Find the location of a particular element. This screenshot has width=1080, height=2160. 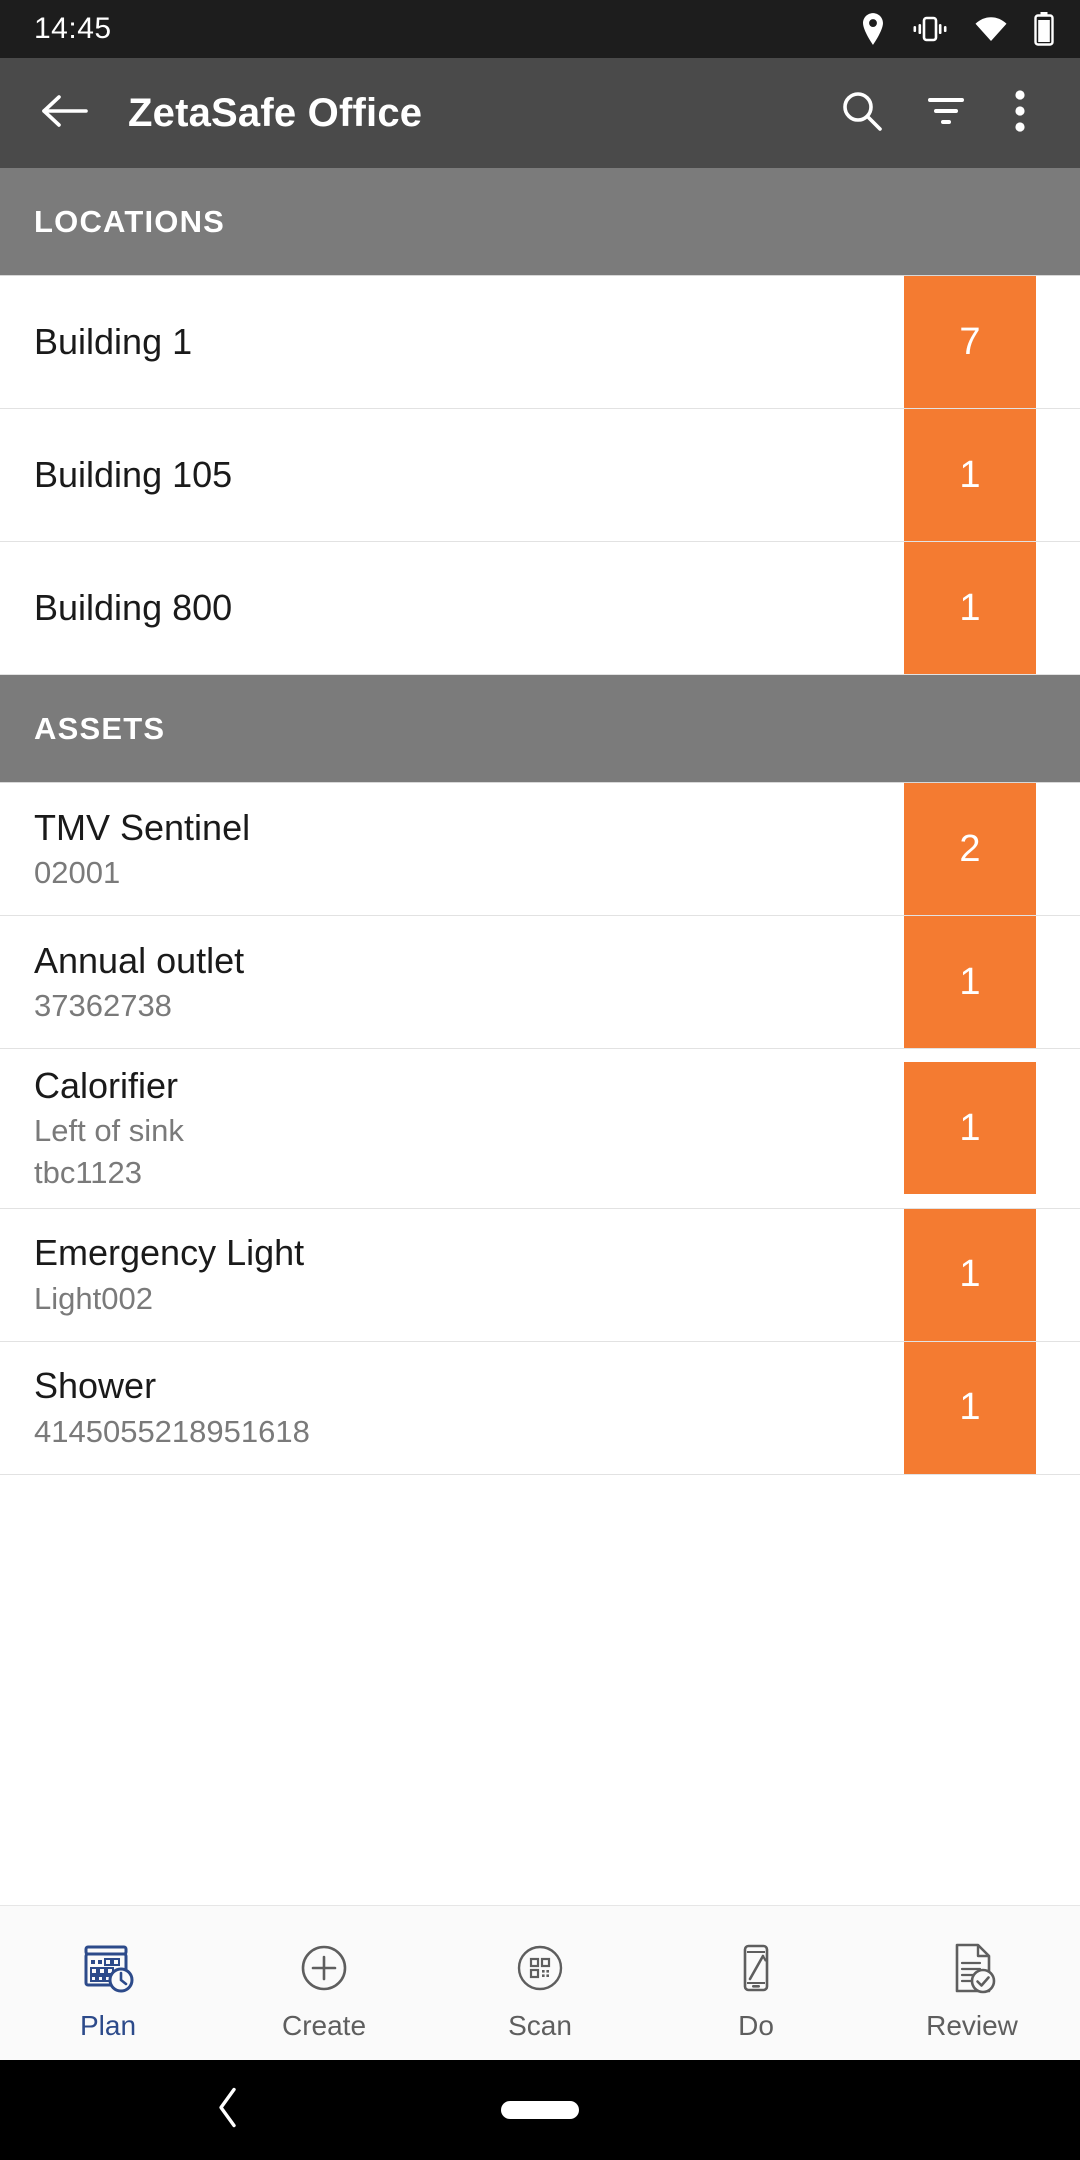

list-item-title: TMV Sentinel is located at coordinates (142, 827).